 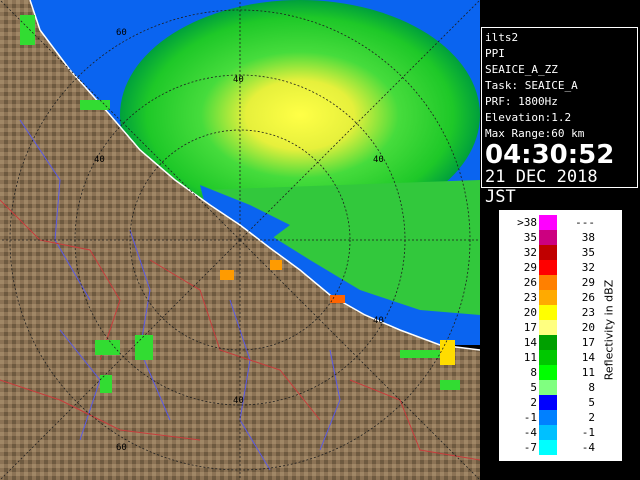 What do you see at coordinates (588, 267) in the screenshot?
I see `legend-high: 32` at bounding box center [588, 267].